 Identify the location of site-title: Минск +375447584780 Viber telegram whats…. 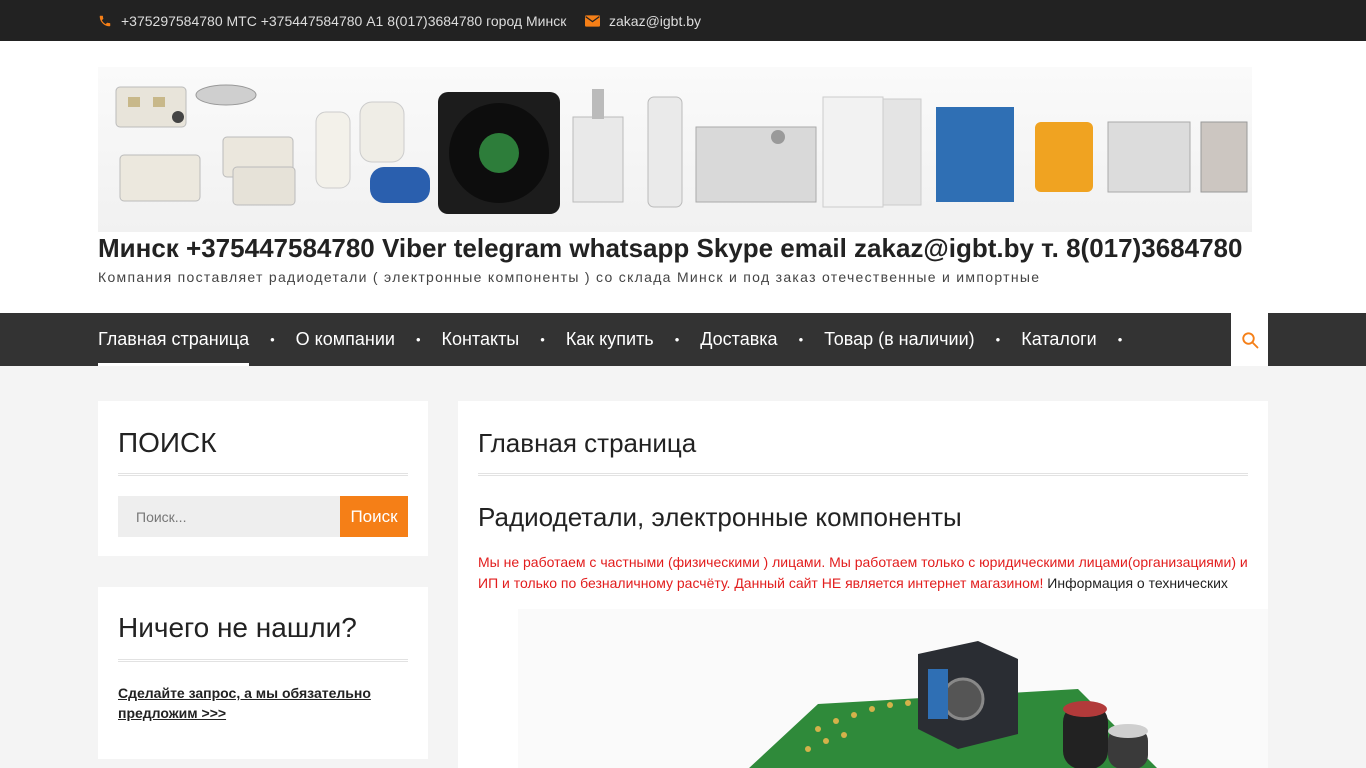
(670, 248).